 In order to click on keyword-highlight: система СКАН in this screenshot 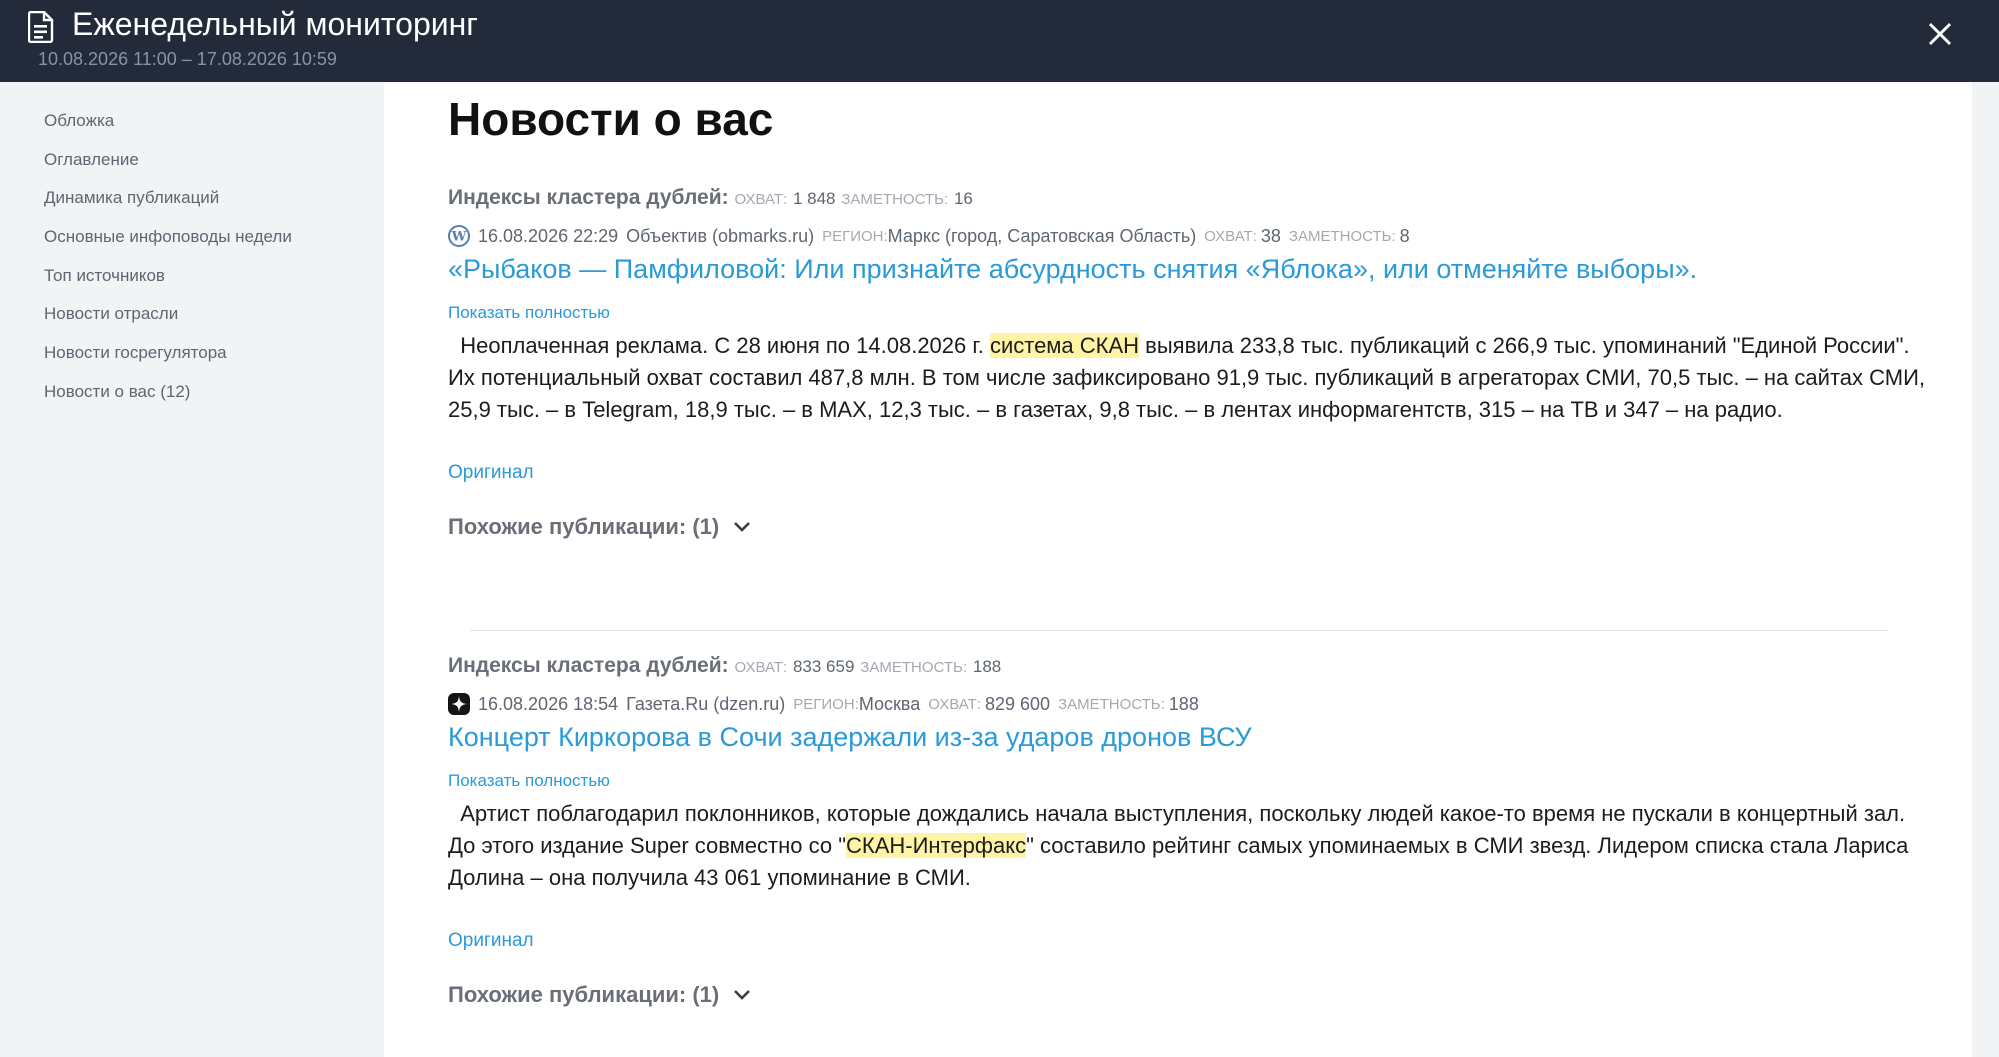, I will do `click(1064, 345)`.